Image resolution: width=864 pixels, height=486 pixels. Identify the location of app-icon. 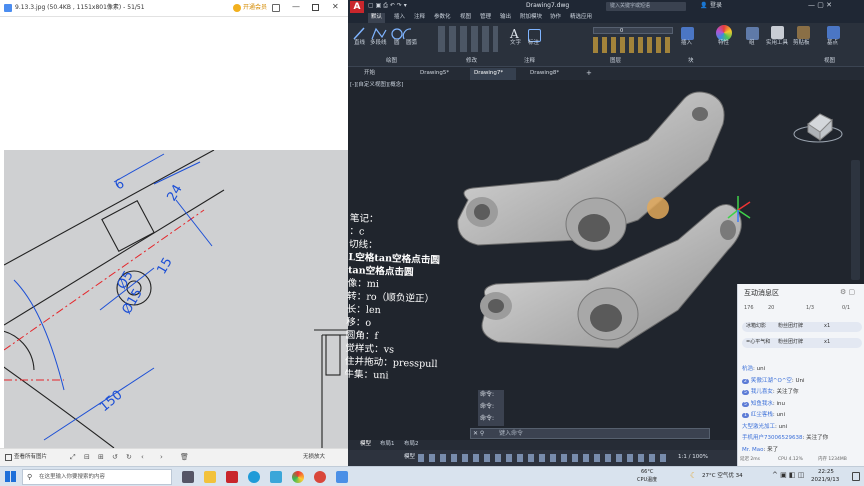
(320, 477).